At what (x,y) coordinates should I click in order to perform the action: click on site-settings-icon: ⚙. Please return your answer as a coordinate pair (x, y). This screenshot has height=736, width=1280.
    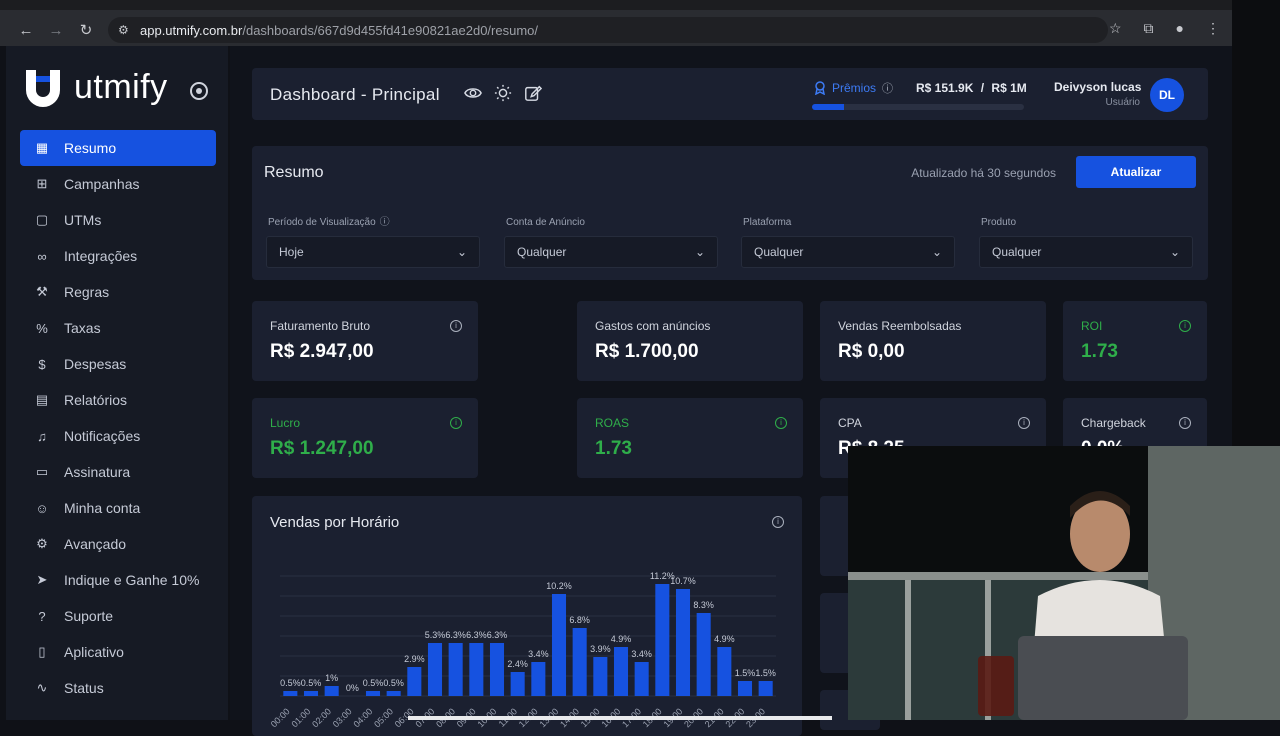
    Looking at the image, I should click on (123, 30).